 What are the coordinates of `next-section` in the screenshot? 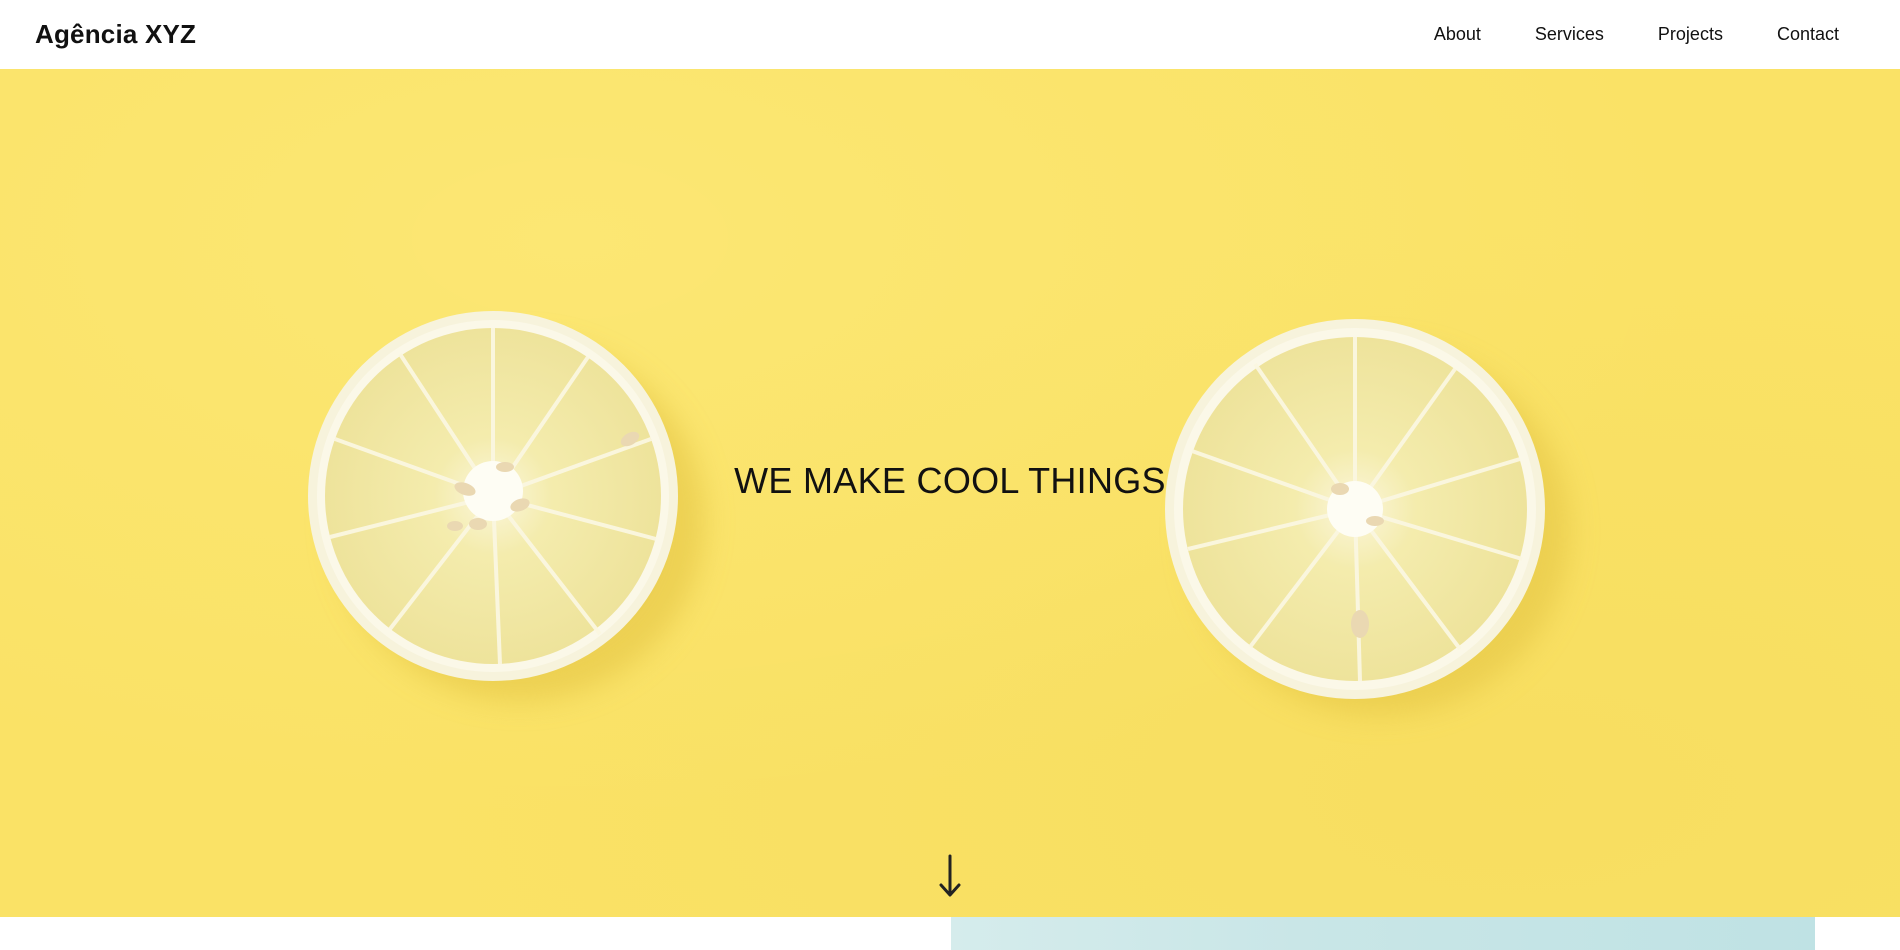 It's located at (950, 933).